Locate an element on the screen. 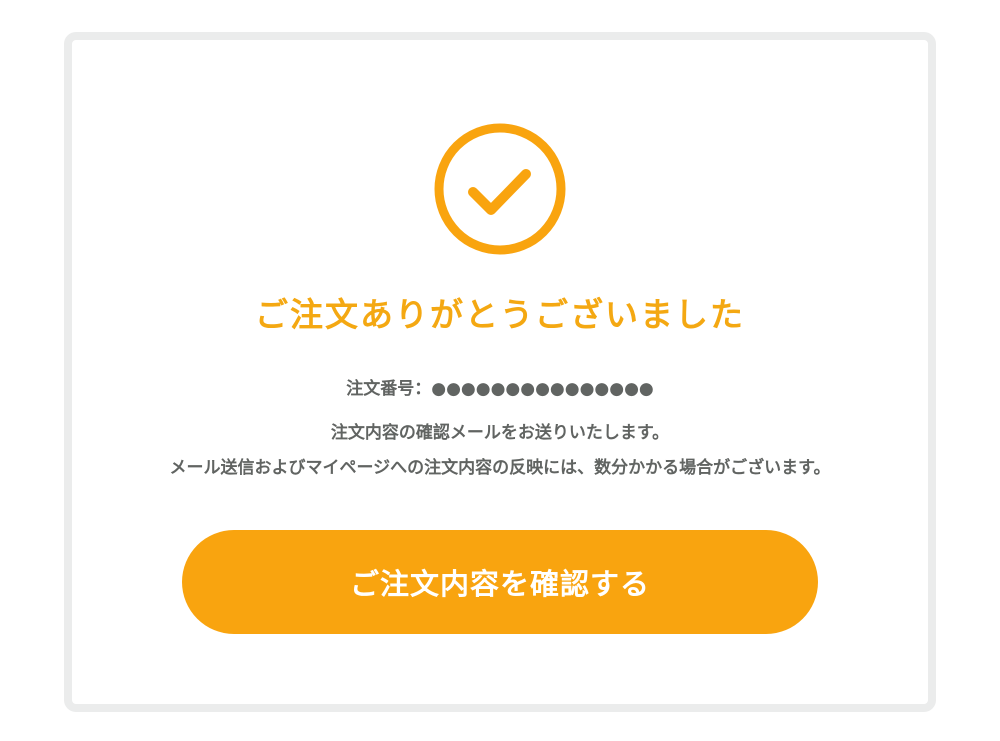 Image resolution: width=1000 pixels, height=741 pixels. message-line-2: メール送信およびマイページへの注文内容の反映には、数分かかる場合がございます。 is located at coordinates (500, 468).